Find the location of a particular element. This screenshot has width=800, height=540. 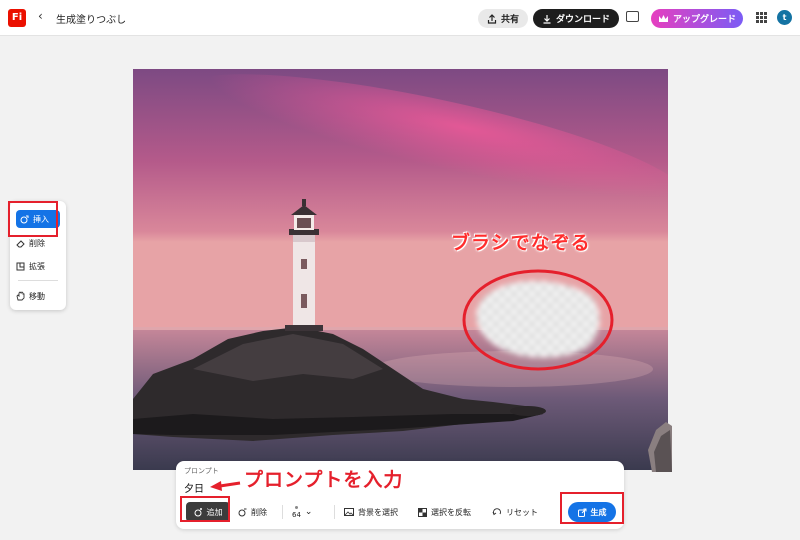

download-button: ダウンロード is located at coordinates (576, 18).